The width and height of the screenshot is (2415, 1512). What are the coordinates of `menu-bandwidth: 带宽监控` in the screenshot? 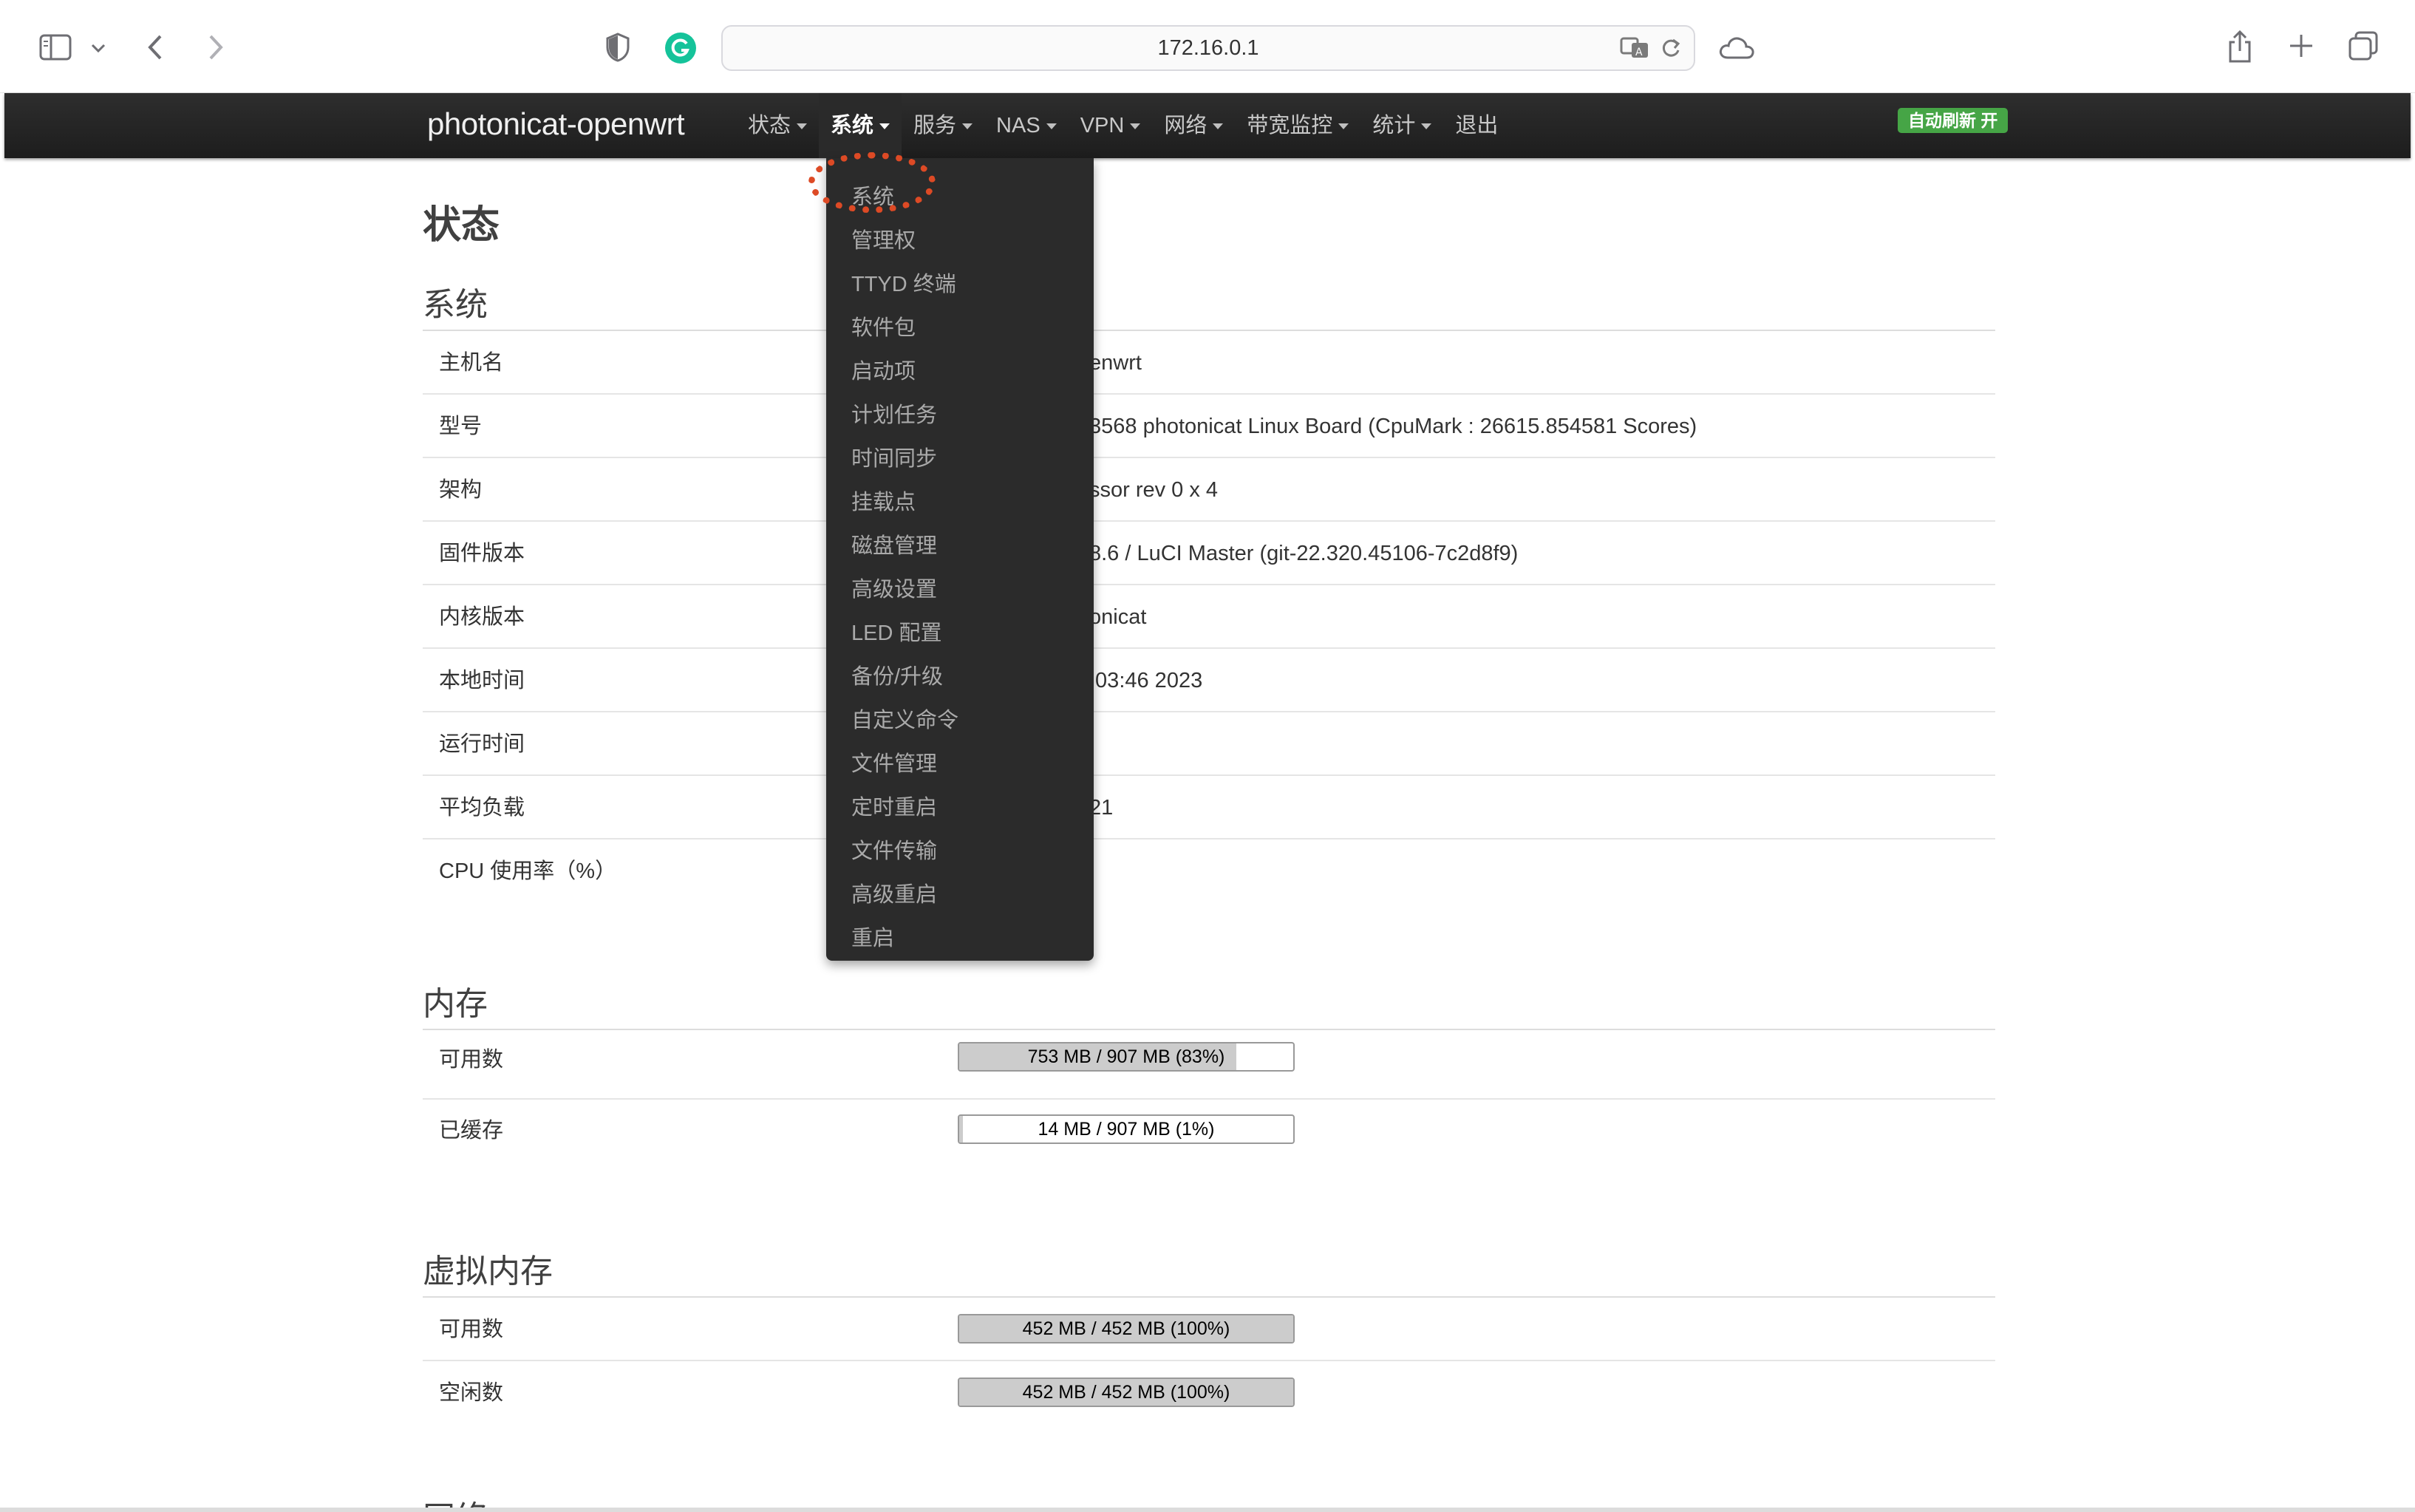 It's located at (1297, 126).